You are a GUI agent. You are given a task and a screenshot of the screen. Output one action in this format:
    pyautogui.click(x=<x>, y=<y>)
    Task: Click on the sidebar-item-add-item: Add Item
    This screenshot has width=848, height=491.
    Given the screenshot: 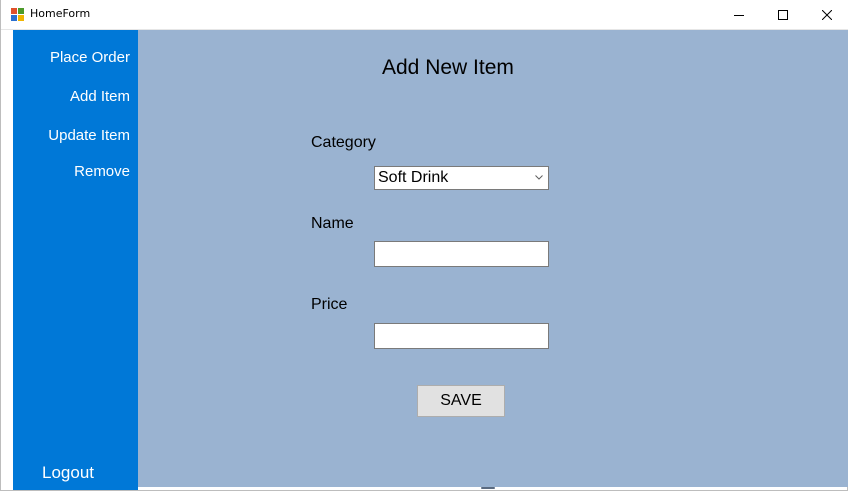 What is the action you would take?
    pyautogui.click(x=100, y=96)
    